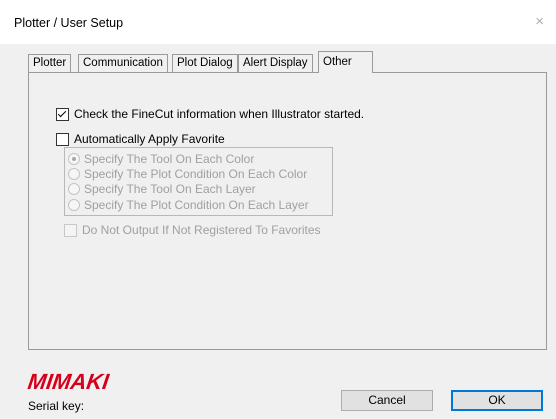 This screenshot has width=556, height=419. What do you see at coordinates (497, 400) in the screenshot?
I see `ok-button: OK` at bounding box center [497, 400].